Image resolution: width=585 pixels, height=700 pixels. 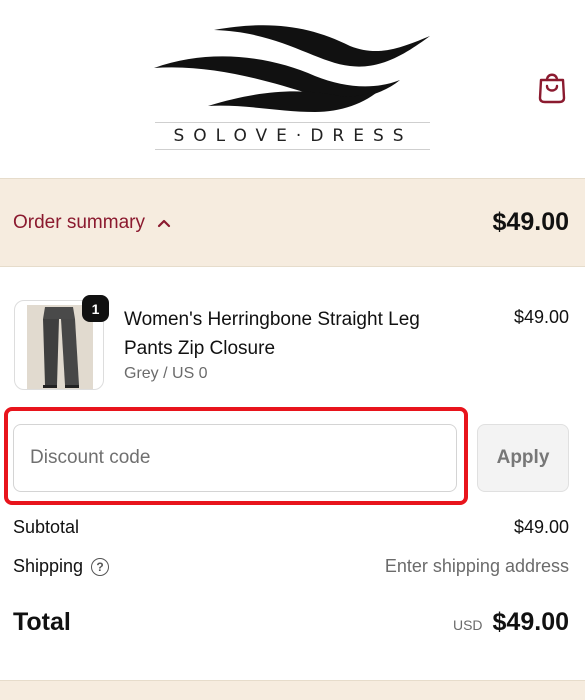 I want to click on subtotal-value: $49.00, so click(x=541, y=527).